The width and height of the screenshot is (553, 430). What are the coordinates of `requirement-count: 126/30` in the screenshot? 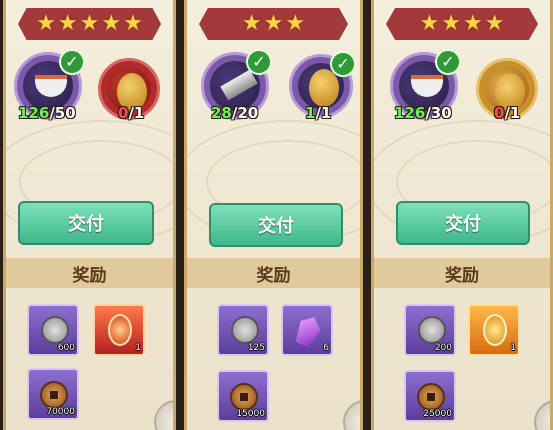 It's located at (423, 113).